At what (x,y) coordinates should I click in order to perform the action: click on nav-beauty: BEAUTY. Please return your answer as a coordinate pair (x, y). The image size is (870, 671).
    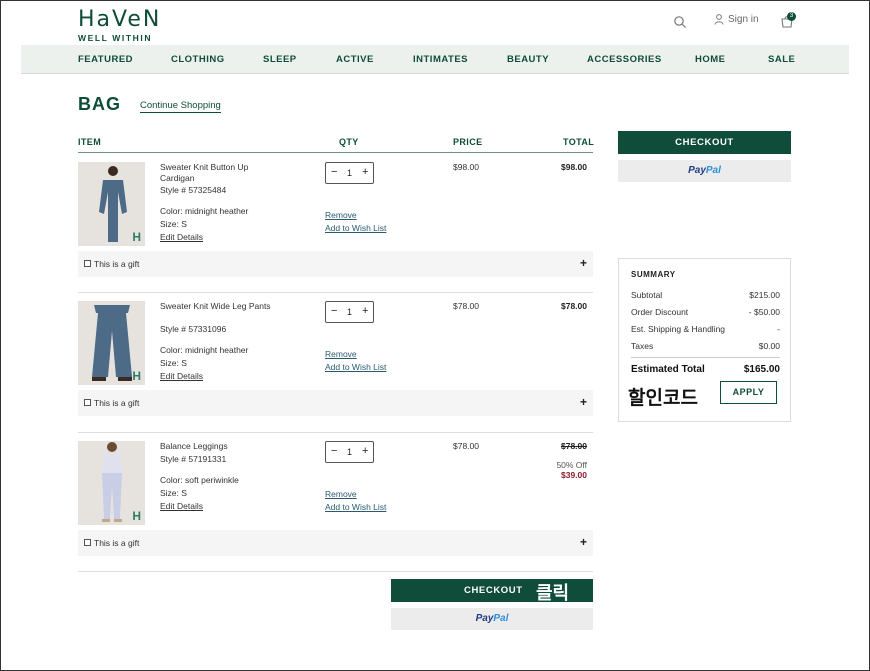
    Looking at the image, I should click on (528, 59).